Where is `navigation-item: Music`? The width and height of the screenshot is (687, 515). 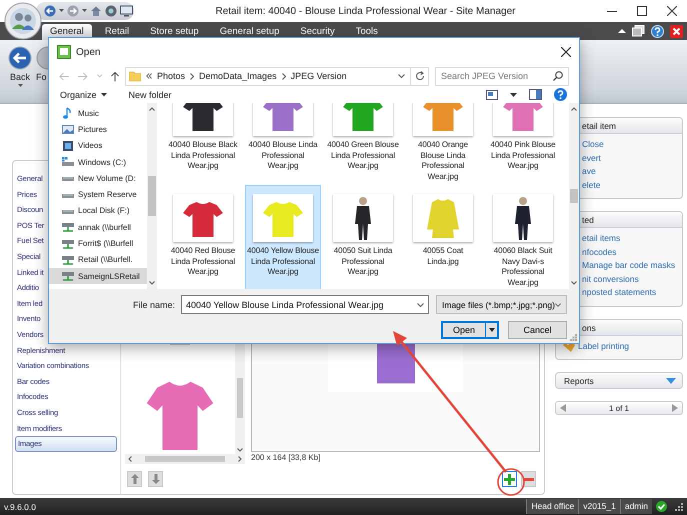
navigation-item: Music is located at coordinates (98, 113).